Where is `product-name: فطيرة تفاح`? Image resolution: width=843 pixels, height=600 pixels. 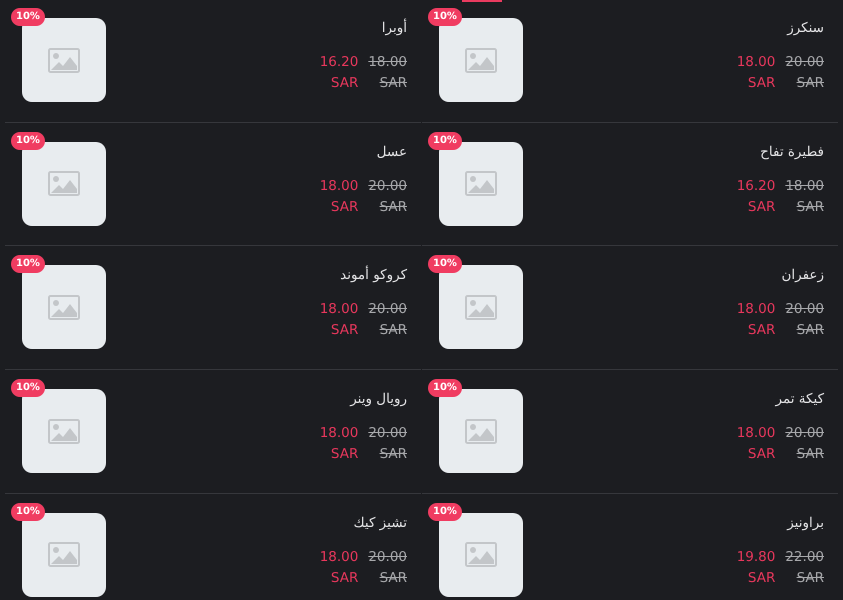 product-name: فطيرة تفاح is located at coordinates (792, 152).